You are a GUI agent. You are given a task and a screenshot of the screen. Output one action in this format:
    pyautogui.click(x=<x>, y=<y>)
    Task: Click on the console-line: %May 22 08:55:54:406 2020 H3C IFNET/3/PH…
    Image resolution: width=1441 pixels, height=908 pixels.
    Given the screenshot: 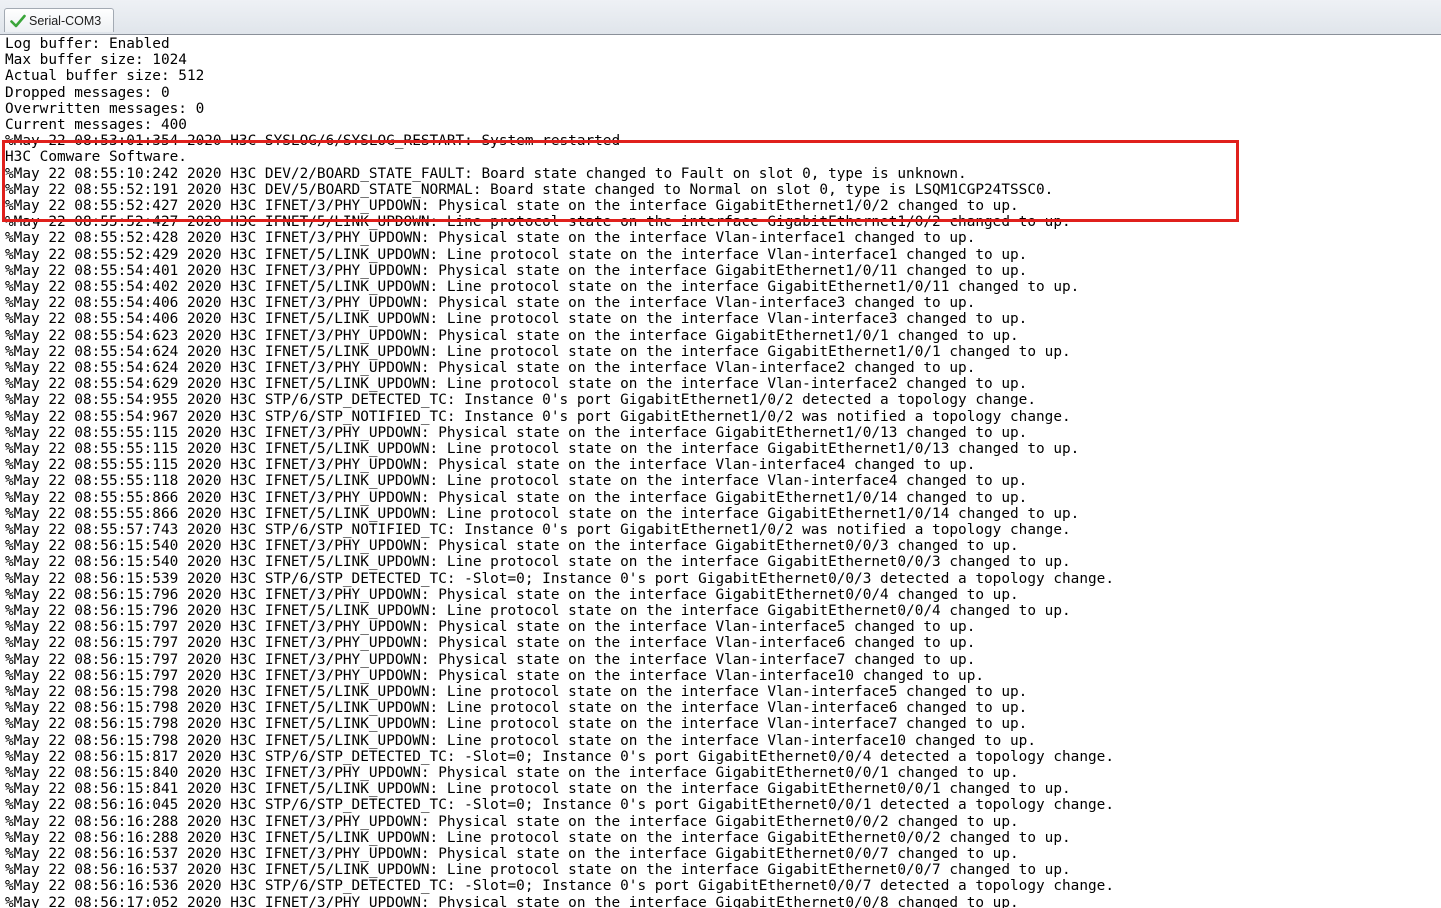 What is the action you would take?
    pyautogui.click(x=490, y=303)
    